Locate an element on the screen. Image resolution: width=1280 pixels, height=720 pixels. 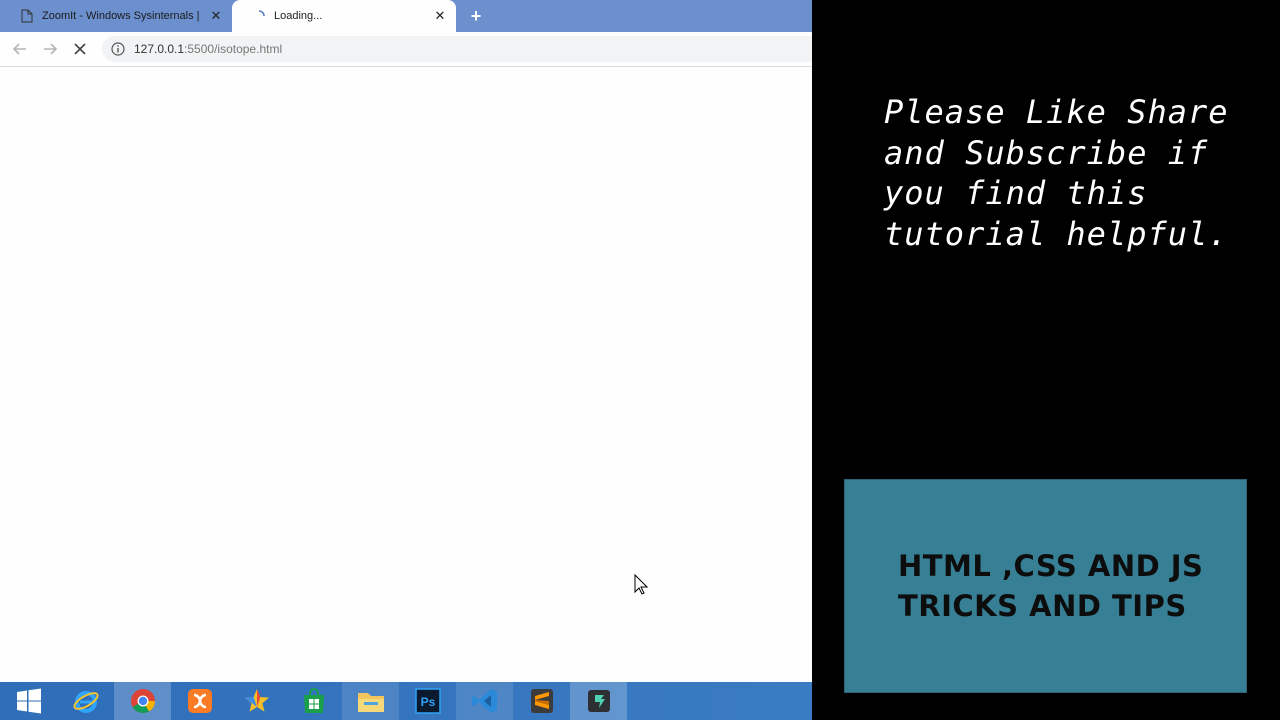
windows-start-icon is located at coordinates (28, 701).